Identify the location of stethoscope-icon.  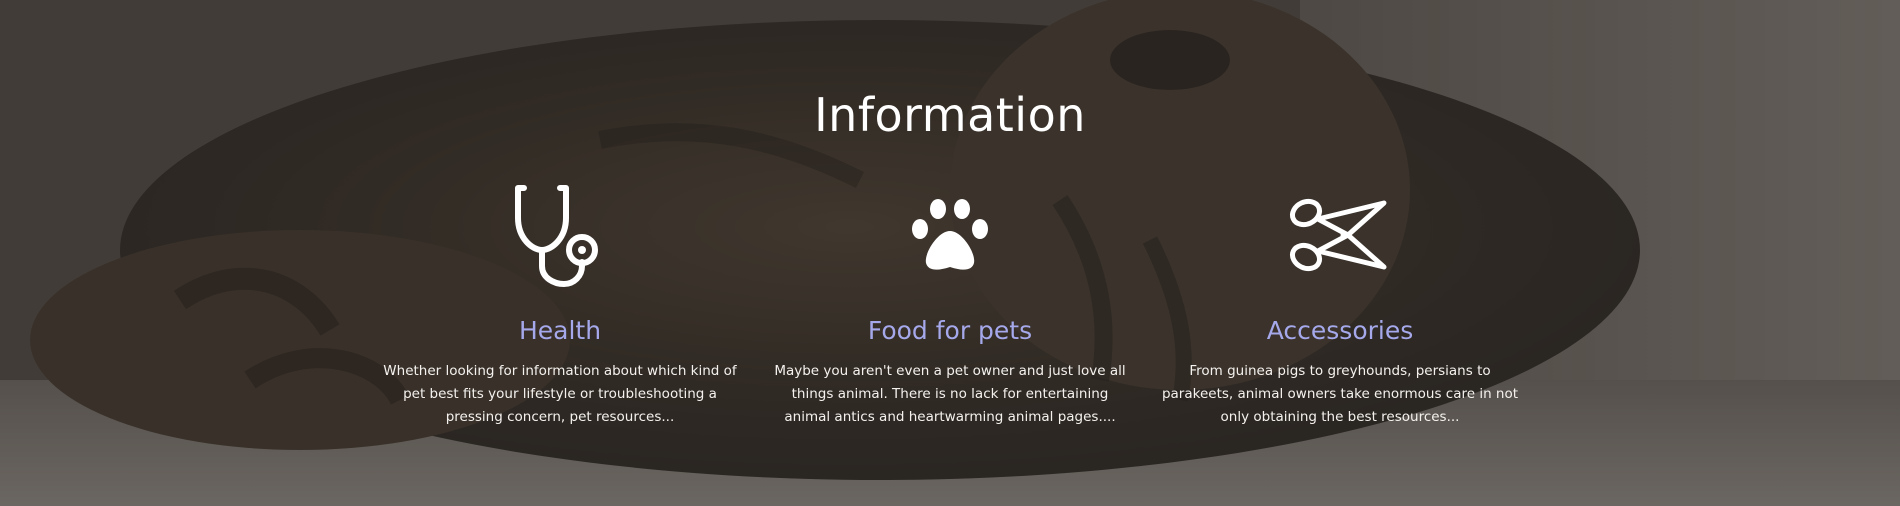
(560, 235).